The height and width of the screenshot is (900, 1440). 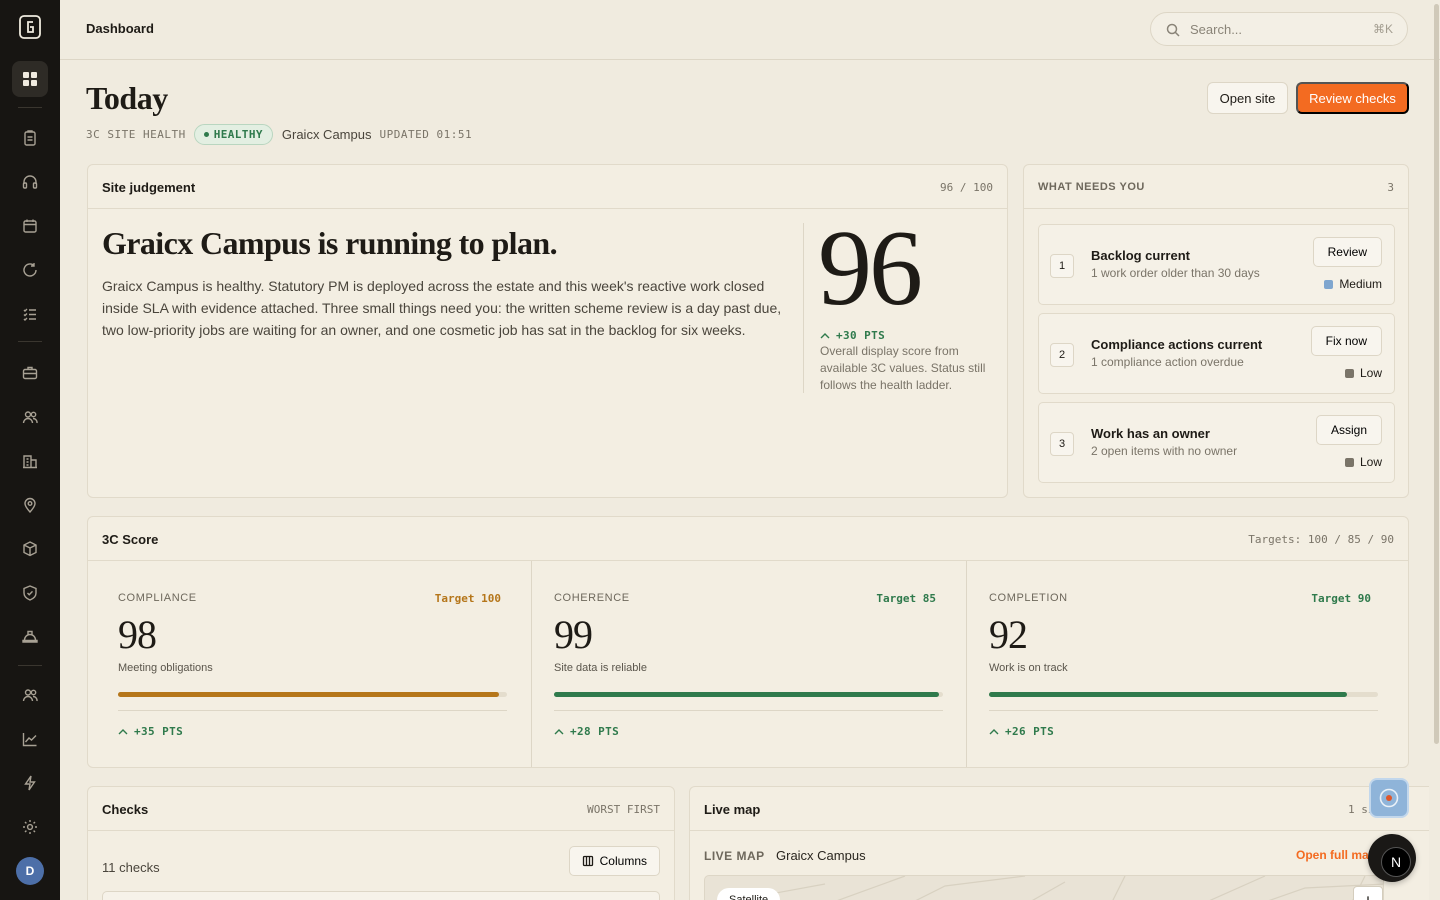 I want to click on item-number: 2, so click(x=1062, y=355).